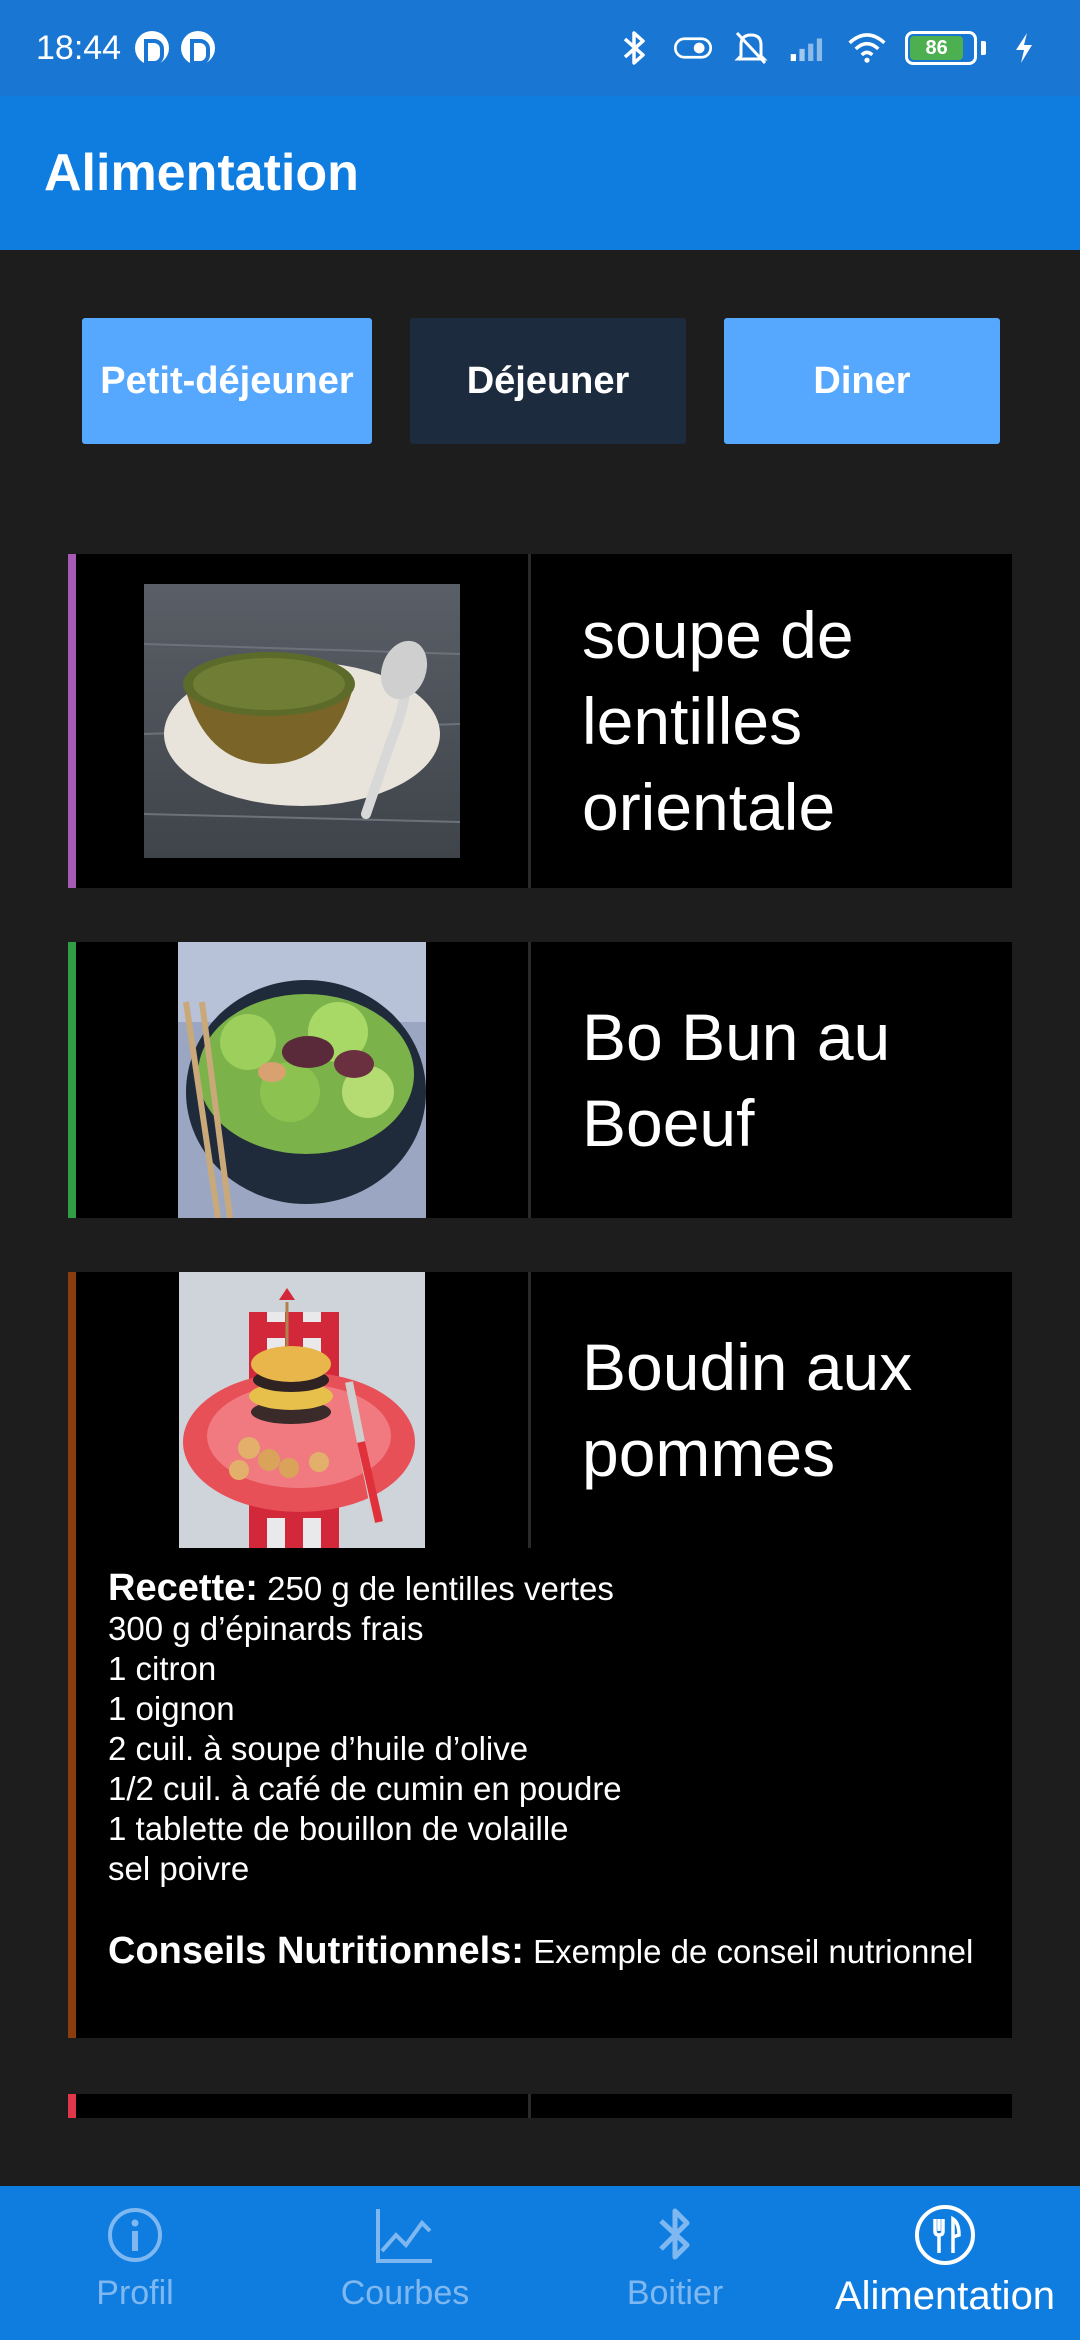  I want to click on battery-indicator: 86, so click(945, 48).